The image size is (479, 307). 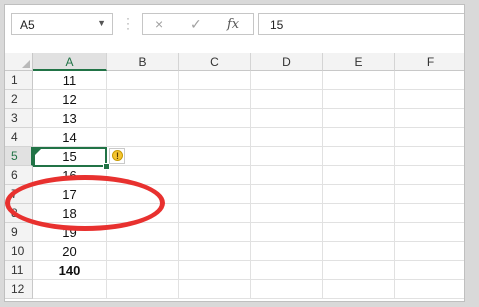 I want to click on cell-d12, so click(x=287, y=289).